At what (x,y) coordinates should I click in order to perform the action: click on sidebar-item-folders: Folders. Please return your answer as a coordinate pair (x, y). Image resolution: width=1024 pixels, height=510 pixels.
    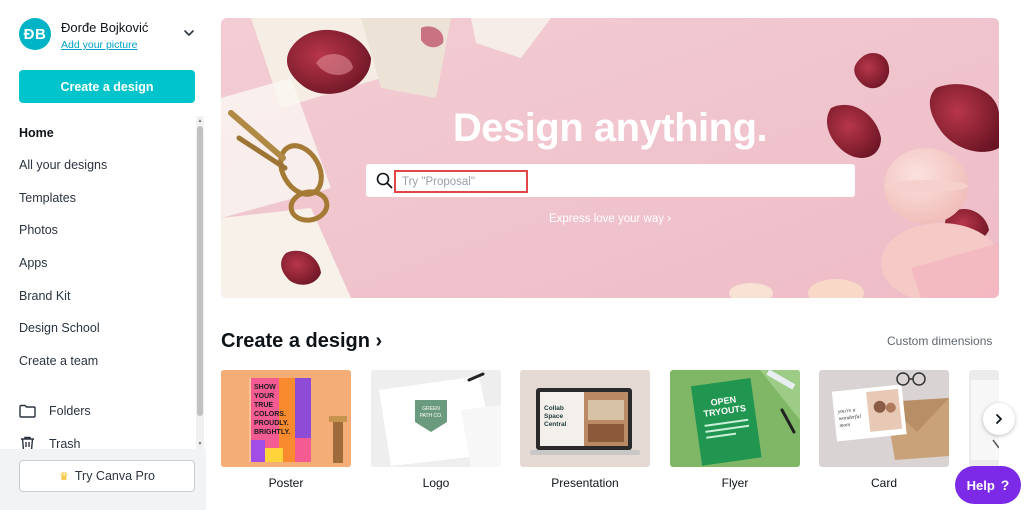
    Looking at the image, I should click on (55, 411).